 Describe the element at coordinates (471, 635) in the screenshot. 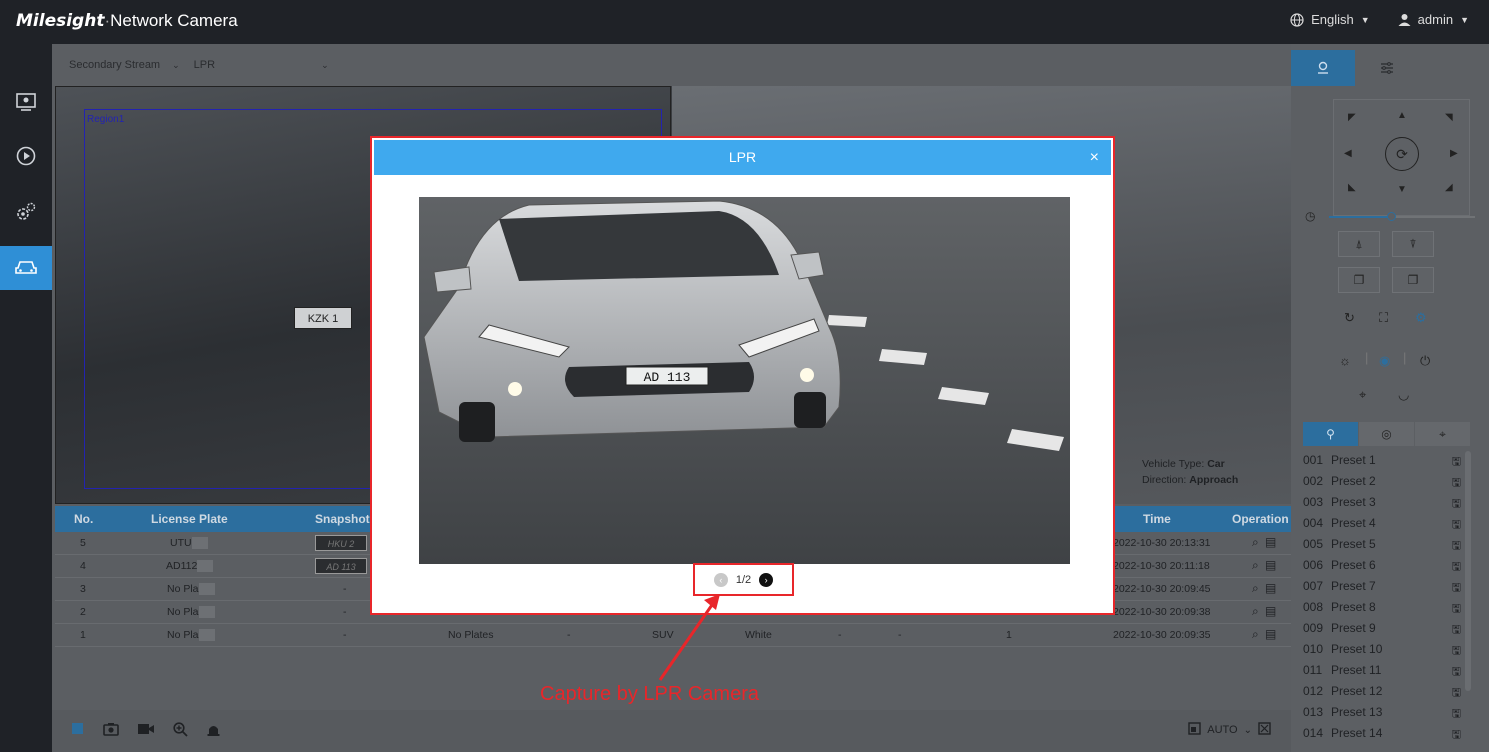

I see `cell-plate-type: No Plates` at that location.